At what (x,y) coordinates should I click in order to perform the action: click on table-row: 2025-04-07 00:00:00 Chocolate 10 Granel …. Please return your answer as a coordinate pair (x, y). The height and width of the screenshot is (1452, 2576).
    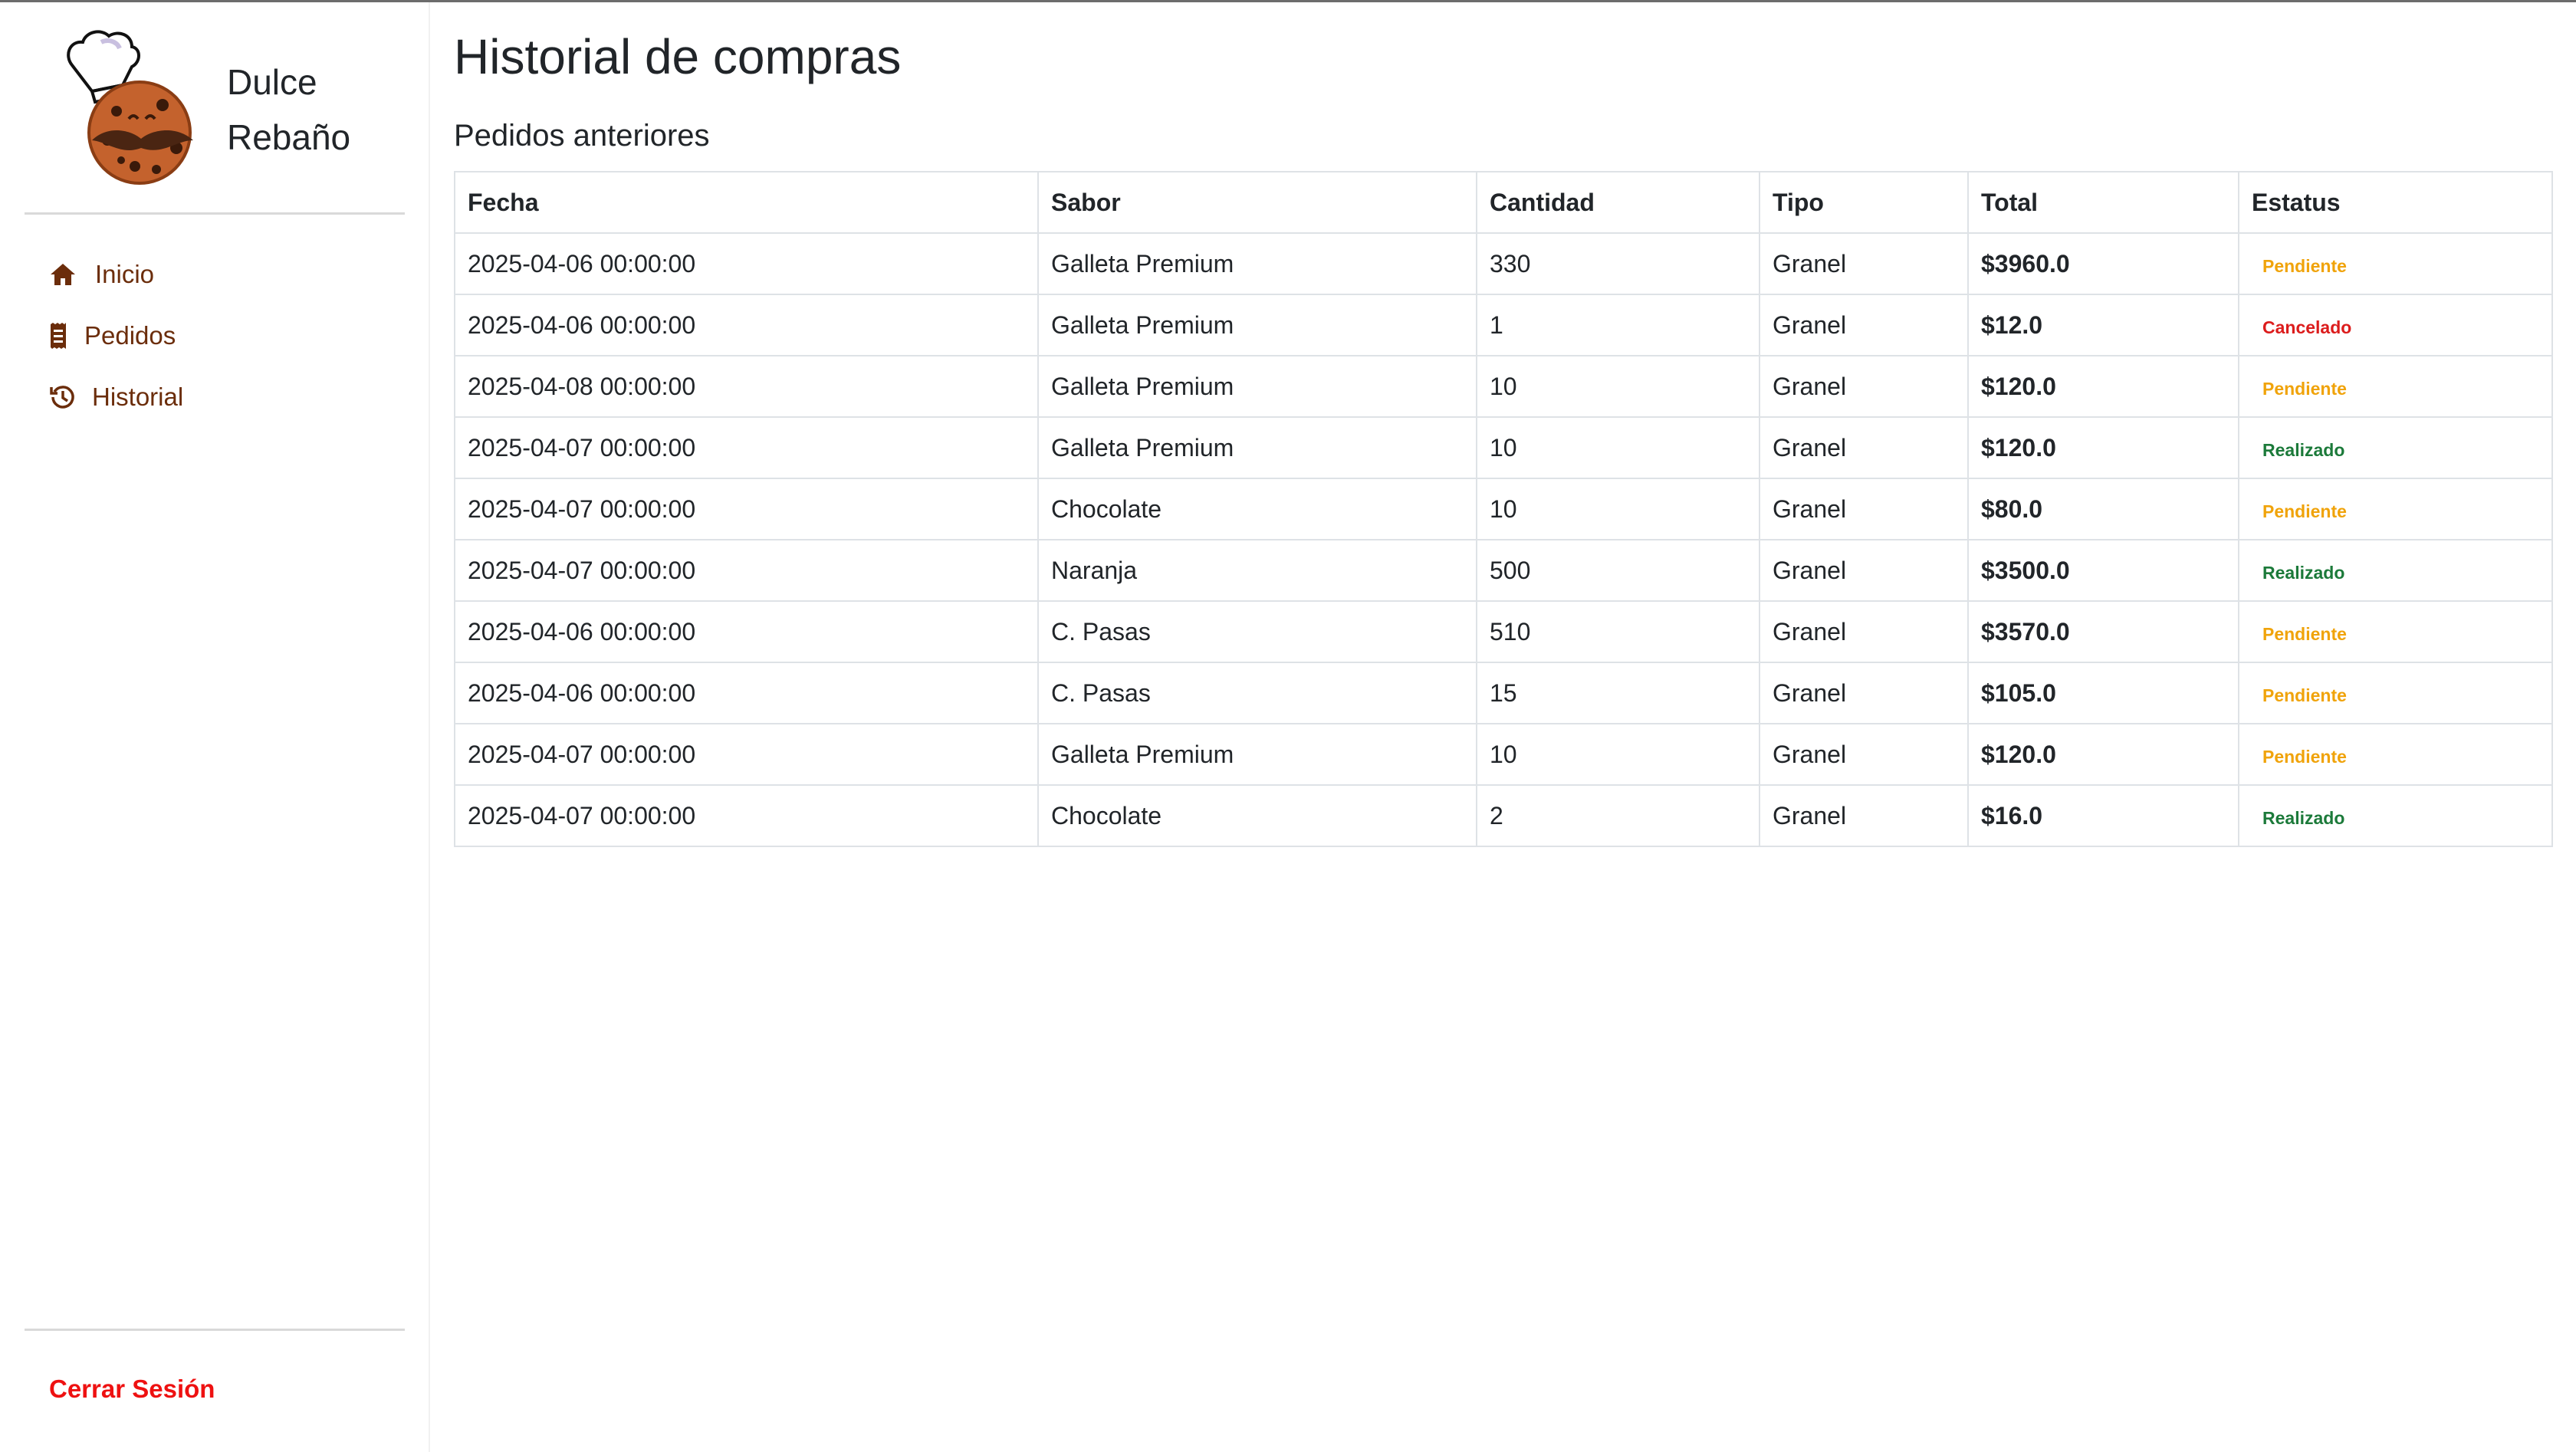
    Looking at the image, I should click on (1504, 509).